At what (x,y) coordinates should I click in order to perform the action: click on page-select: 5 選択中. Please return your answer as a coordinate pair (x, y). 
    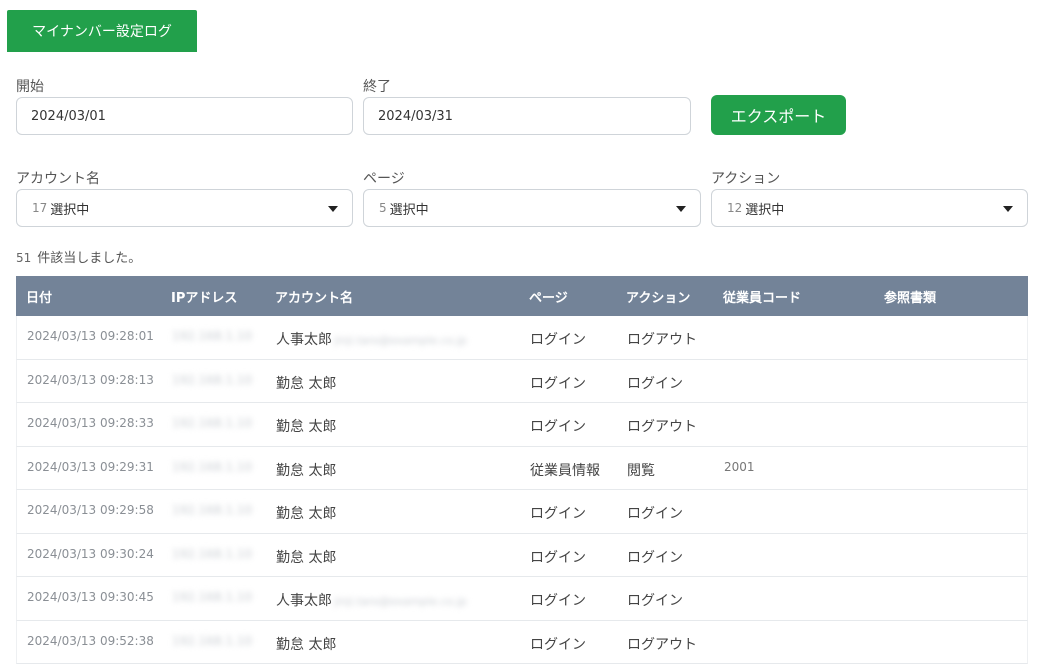
    Looking at the image, I should click on (532, 208).